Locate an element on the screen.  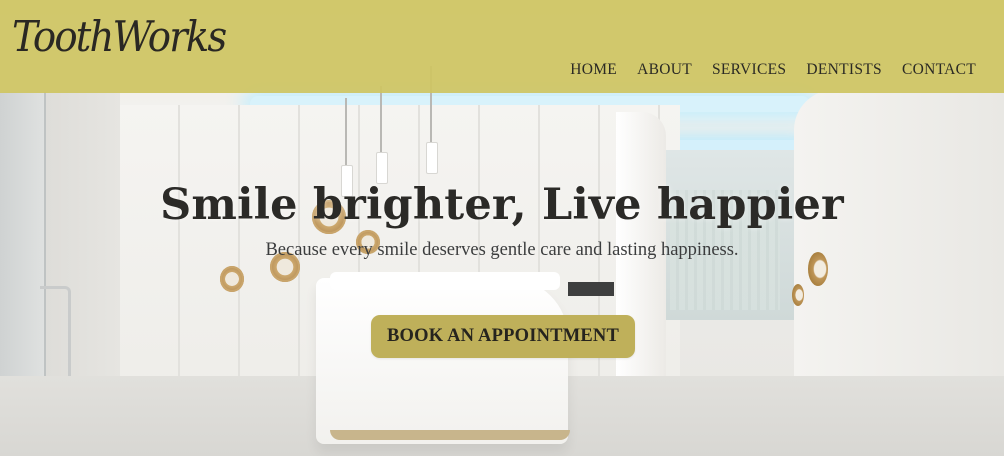
main-nav: HOME ABOUT SERVICES DENTISTS CONTACT is located at coordinates (773, 70).